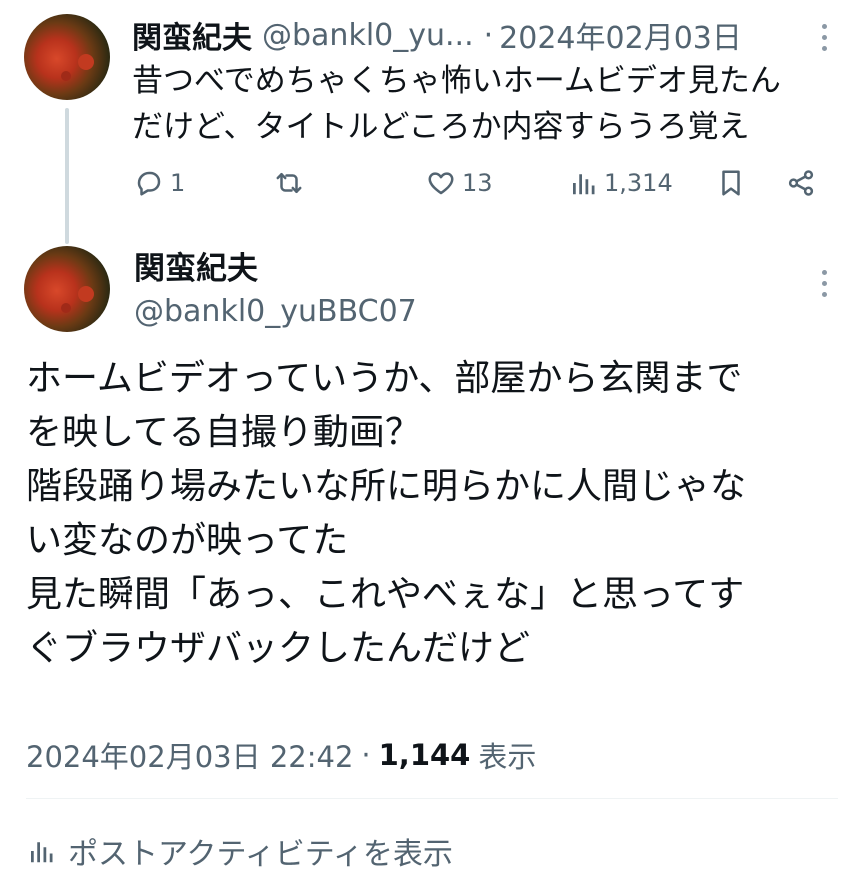 This screenshot has width=864, height=884. I want to click on retweet-button, so click(292, 183).